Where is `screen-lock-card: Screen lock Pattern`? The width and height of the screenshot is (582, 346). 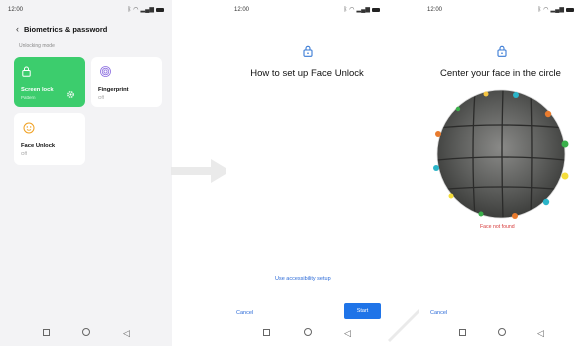
screen-lock-card: Screen lock Pattern is located at coordinates (49, 82).